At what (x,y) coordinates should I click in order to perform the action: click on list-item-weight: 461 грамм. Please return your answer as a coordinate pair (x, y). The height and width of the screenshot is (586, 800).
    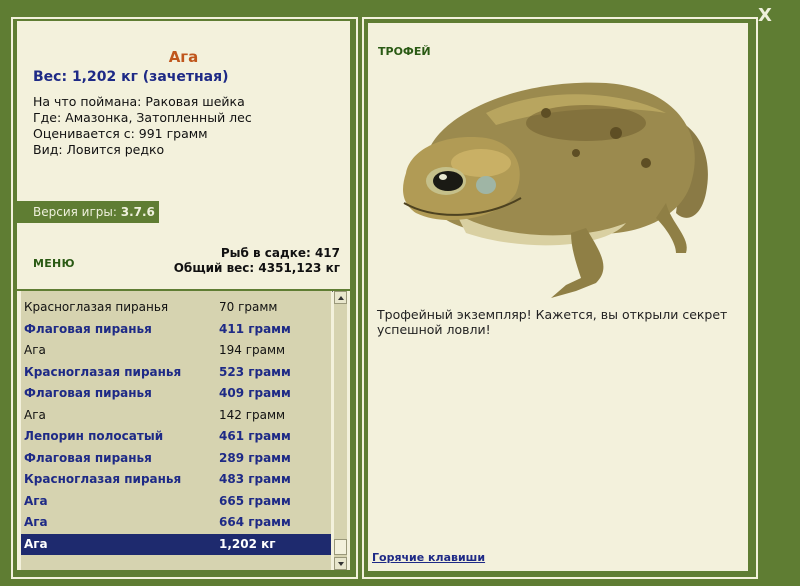
    Looking at the image, I should click on (255, 436).